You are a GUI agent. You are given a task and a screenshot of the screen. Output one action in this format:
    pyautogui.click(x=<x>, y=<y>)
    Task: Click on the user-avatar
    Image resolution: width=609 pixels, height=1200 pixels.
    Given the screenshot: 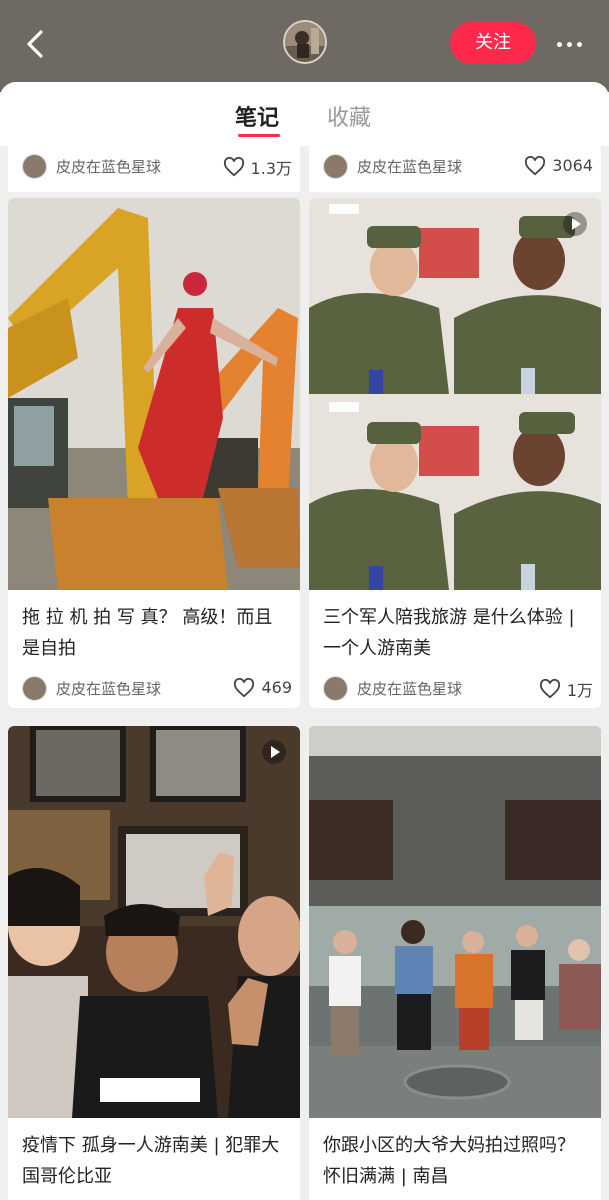 What is the action you would take?
    pyautogui.click(x=305, y=42)
    